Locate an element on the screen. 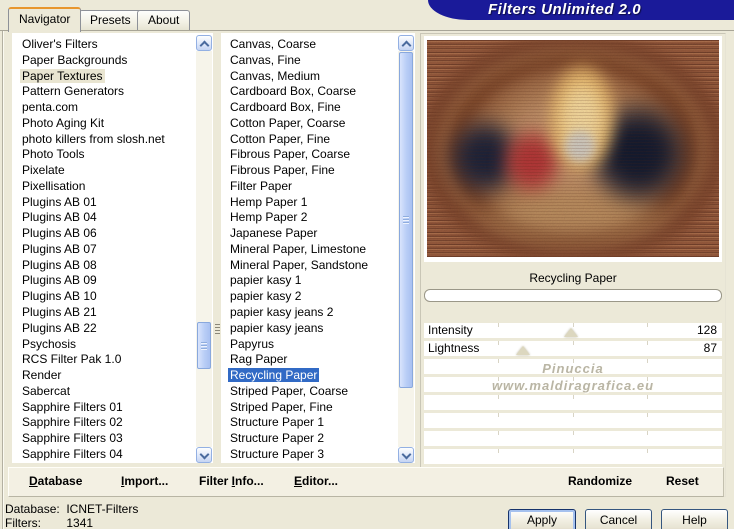  list-item: Structure Paper 1 is located at coordinates (309, 423).